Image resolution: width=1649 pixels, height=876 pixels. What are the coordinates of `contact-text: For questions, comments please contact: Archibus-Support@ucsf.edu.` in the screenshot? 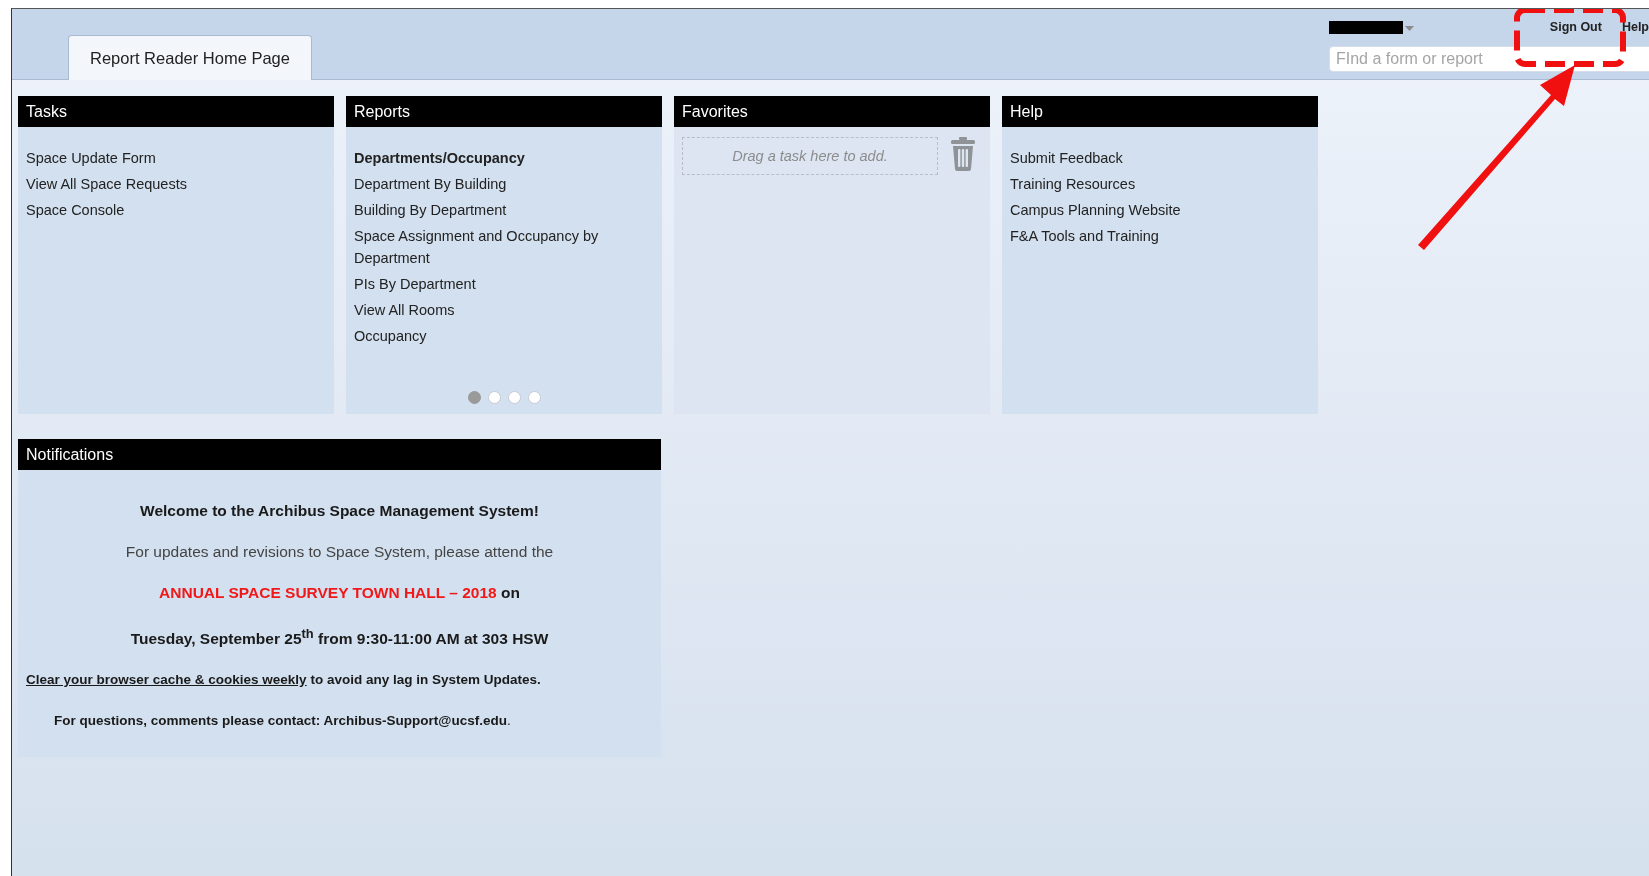 It's located at (282, 721).